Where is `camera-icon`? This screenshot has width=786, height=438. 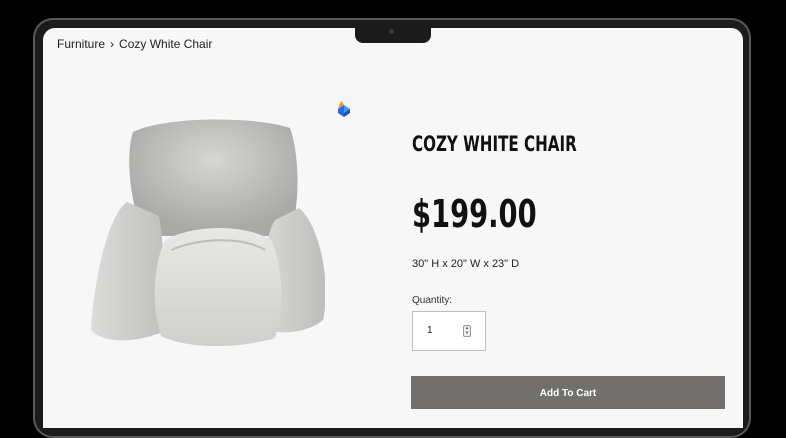
camera-icon is located at coordinates (391, 31).